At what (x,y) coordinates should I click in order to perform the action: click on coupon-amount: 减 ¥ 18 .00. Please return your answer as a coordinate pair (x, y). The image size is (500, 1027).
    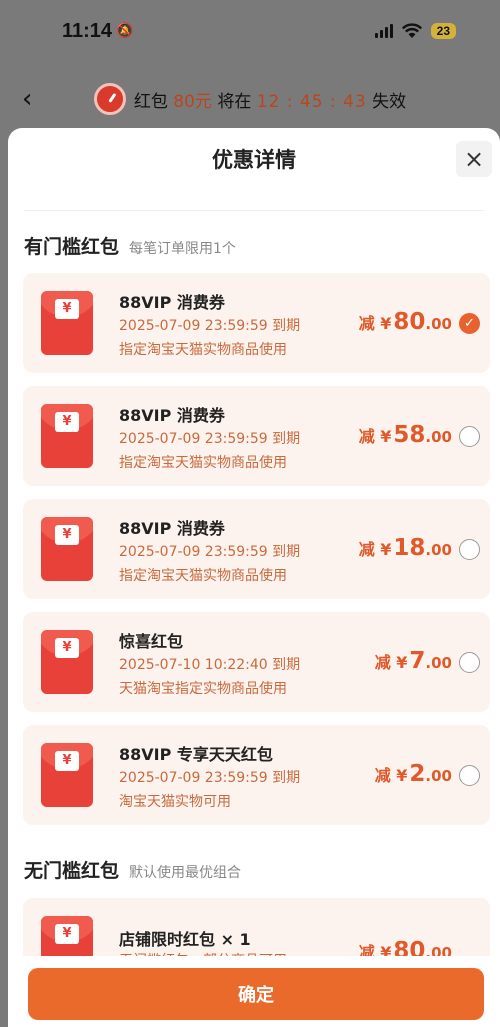
    Looking at the image, I should click on (405, 548).